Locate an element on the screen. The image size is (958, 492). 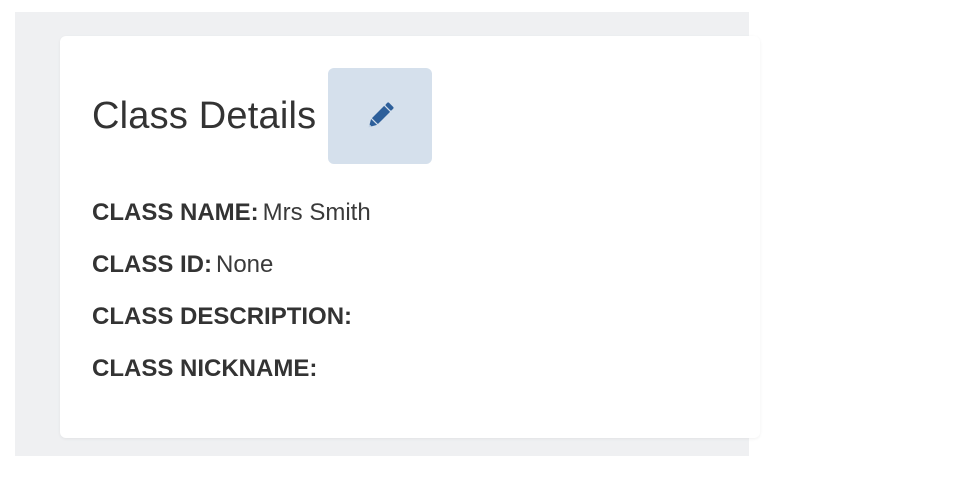
class-nickname-row: CLASS NICKNAME: is located at coordinates (231, 376).